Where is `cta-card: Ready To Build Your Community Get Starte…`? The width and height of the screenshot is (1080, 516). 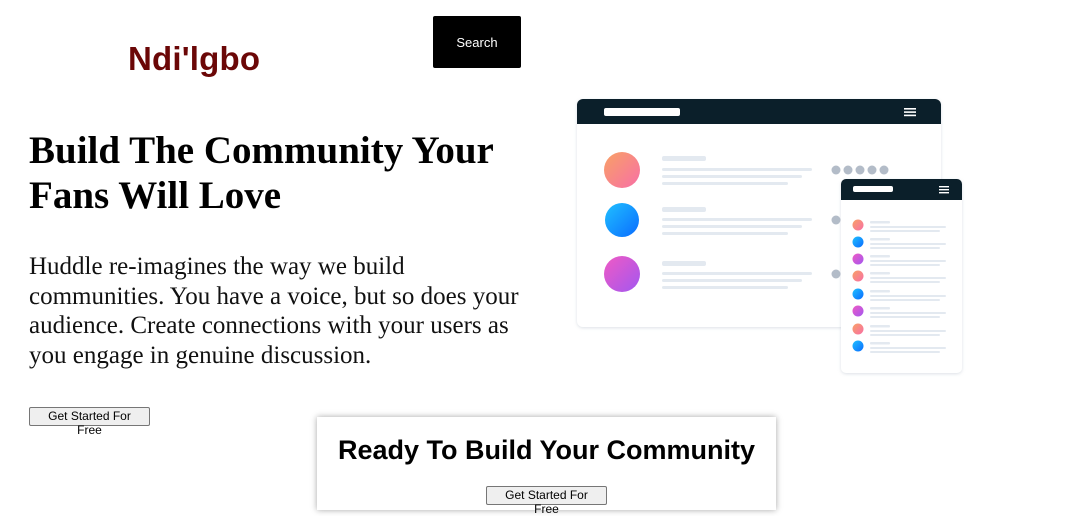 cta-card: Ready To Build Your Community Get Starte… is located at coordinates (546, 466).